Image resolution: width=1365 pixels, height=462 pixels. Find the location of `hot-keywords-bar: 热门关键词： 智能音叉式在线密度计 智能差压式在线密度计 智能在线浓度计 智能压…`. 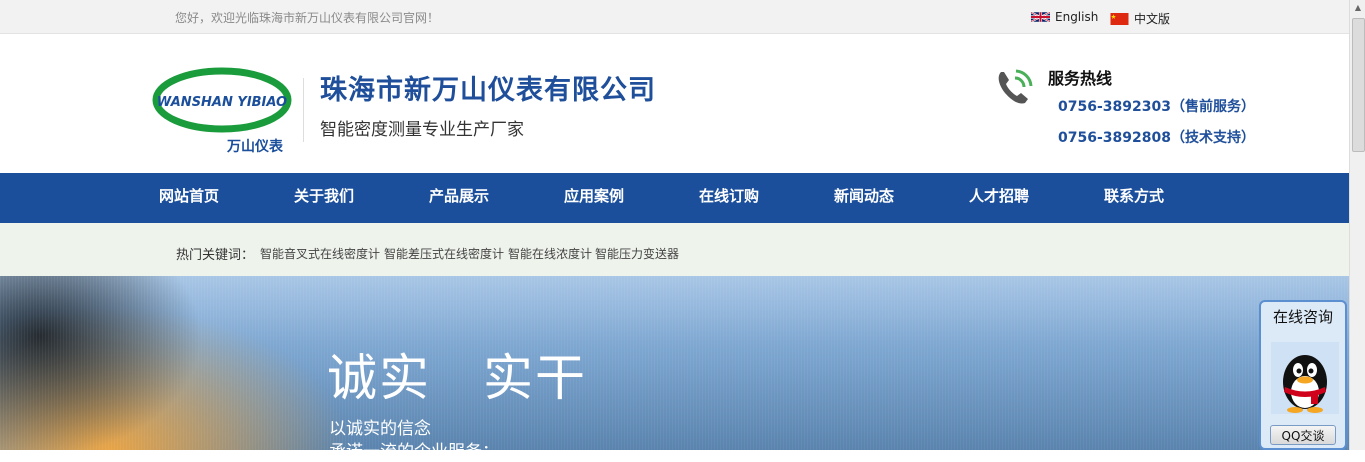

hot-keywords-bar: 热门关键词： 智能音叉式在线密度计 智能差压式在线密度计 智能在线浓度计 智能压… is located at coordinates (674, 249).